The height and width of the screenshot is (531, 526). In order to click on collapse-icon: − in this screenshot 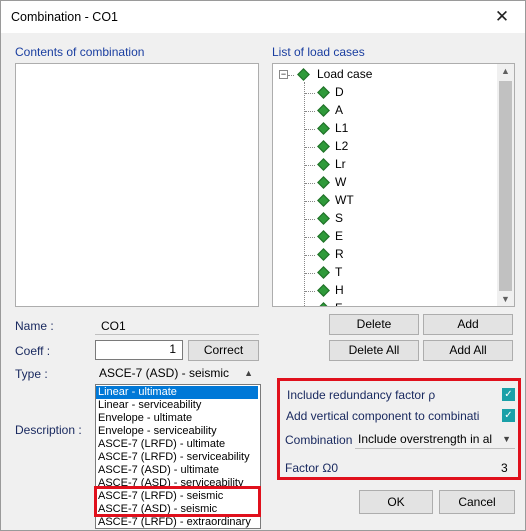, I will do `click(283, 74)`.